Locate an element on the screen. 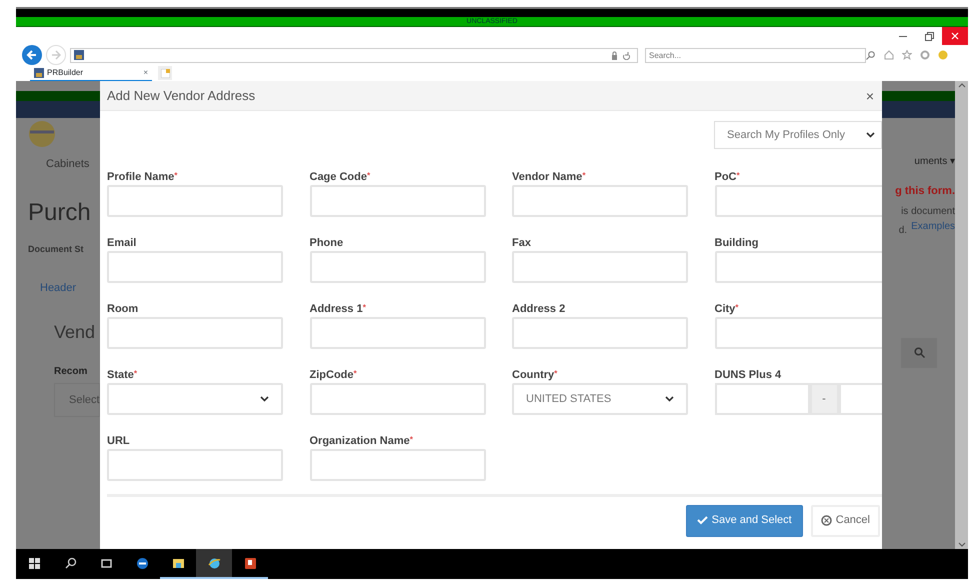 This screenshot has height=584, width=980. home-icon is located at coordinates (889, 55).